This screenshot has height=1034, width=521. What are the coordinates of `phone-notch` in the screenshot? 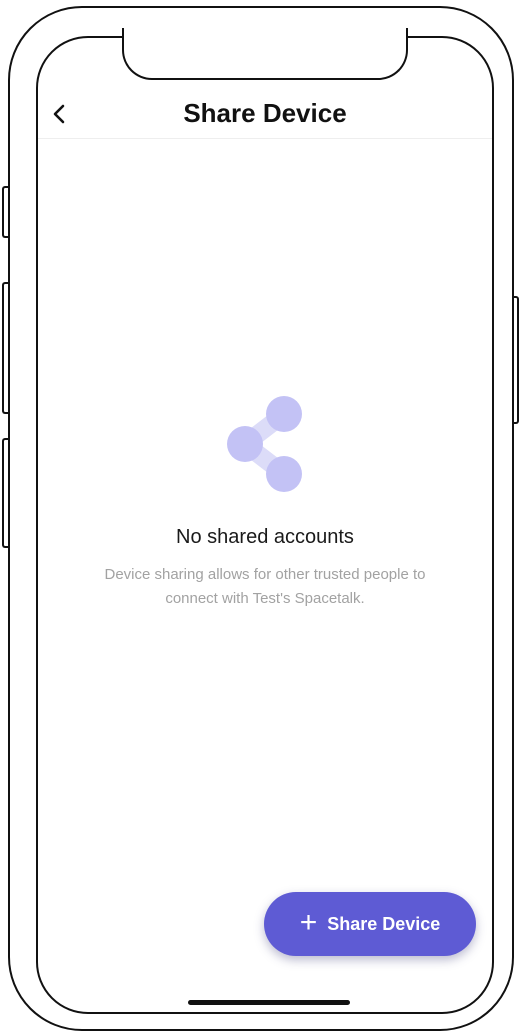 It's located at (265, 54).